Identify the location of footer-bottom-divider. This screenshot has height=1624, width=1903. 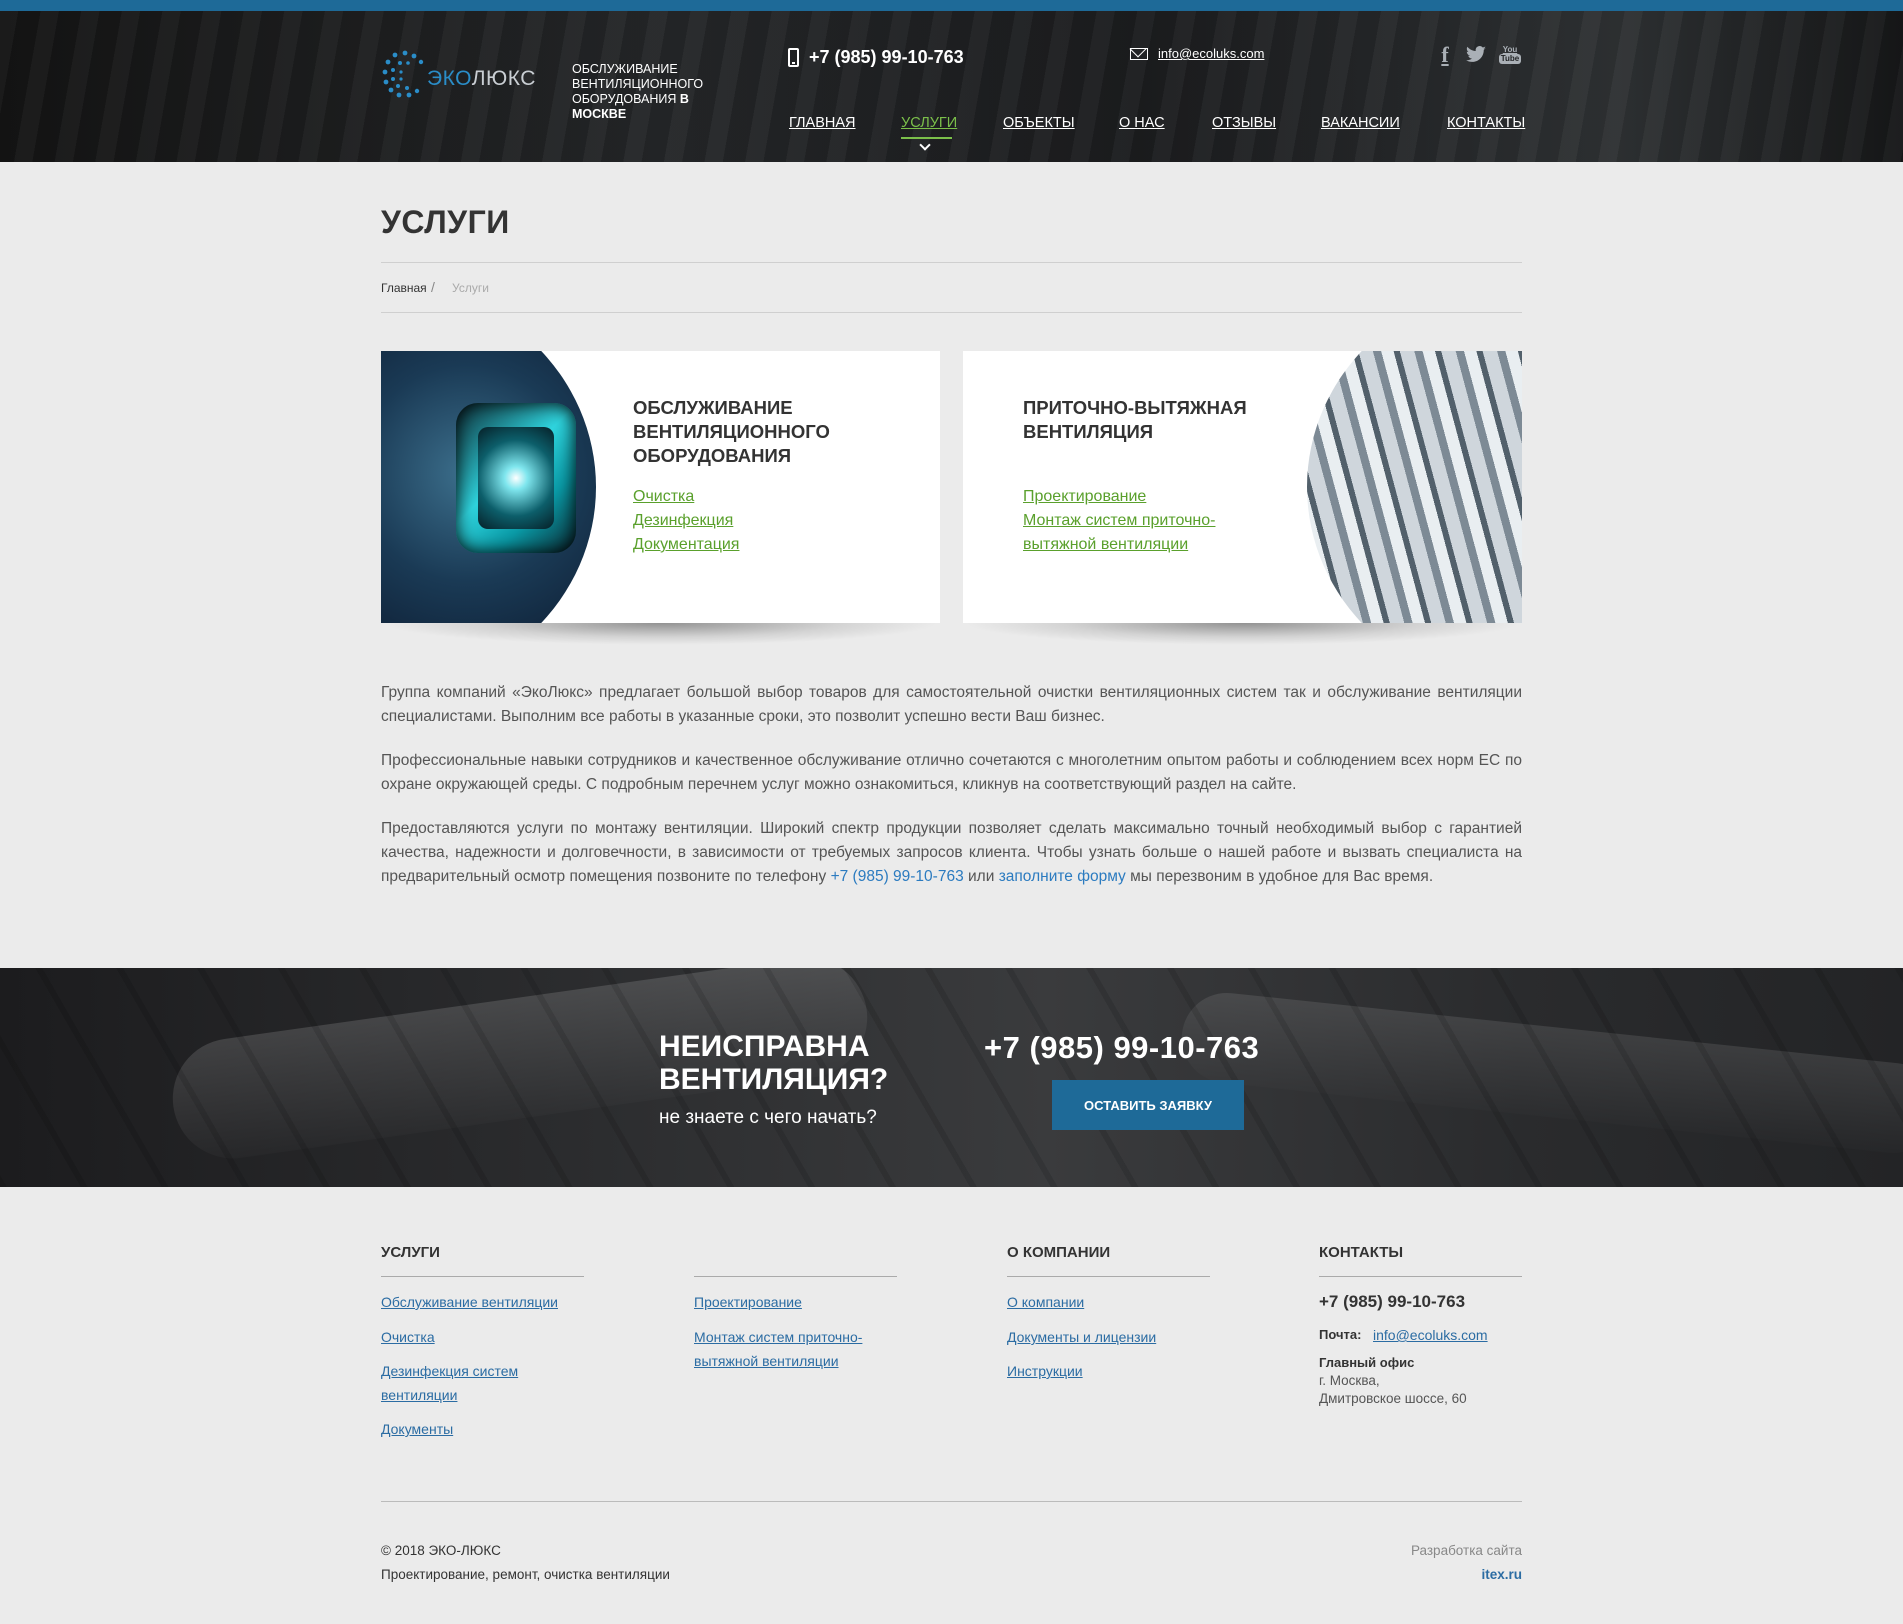
(951, 1501).